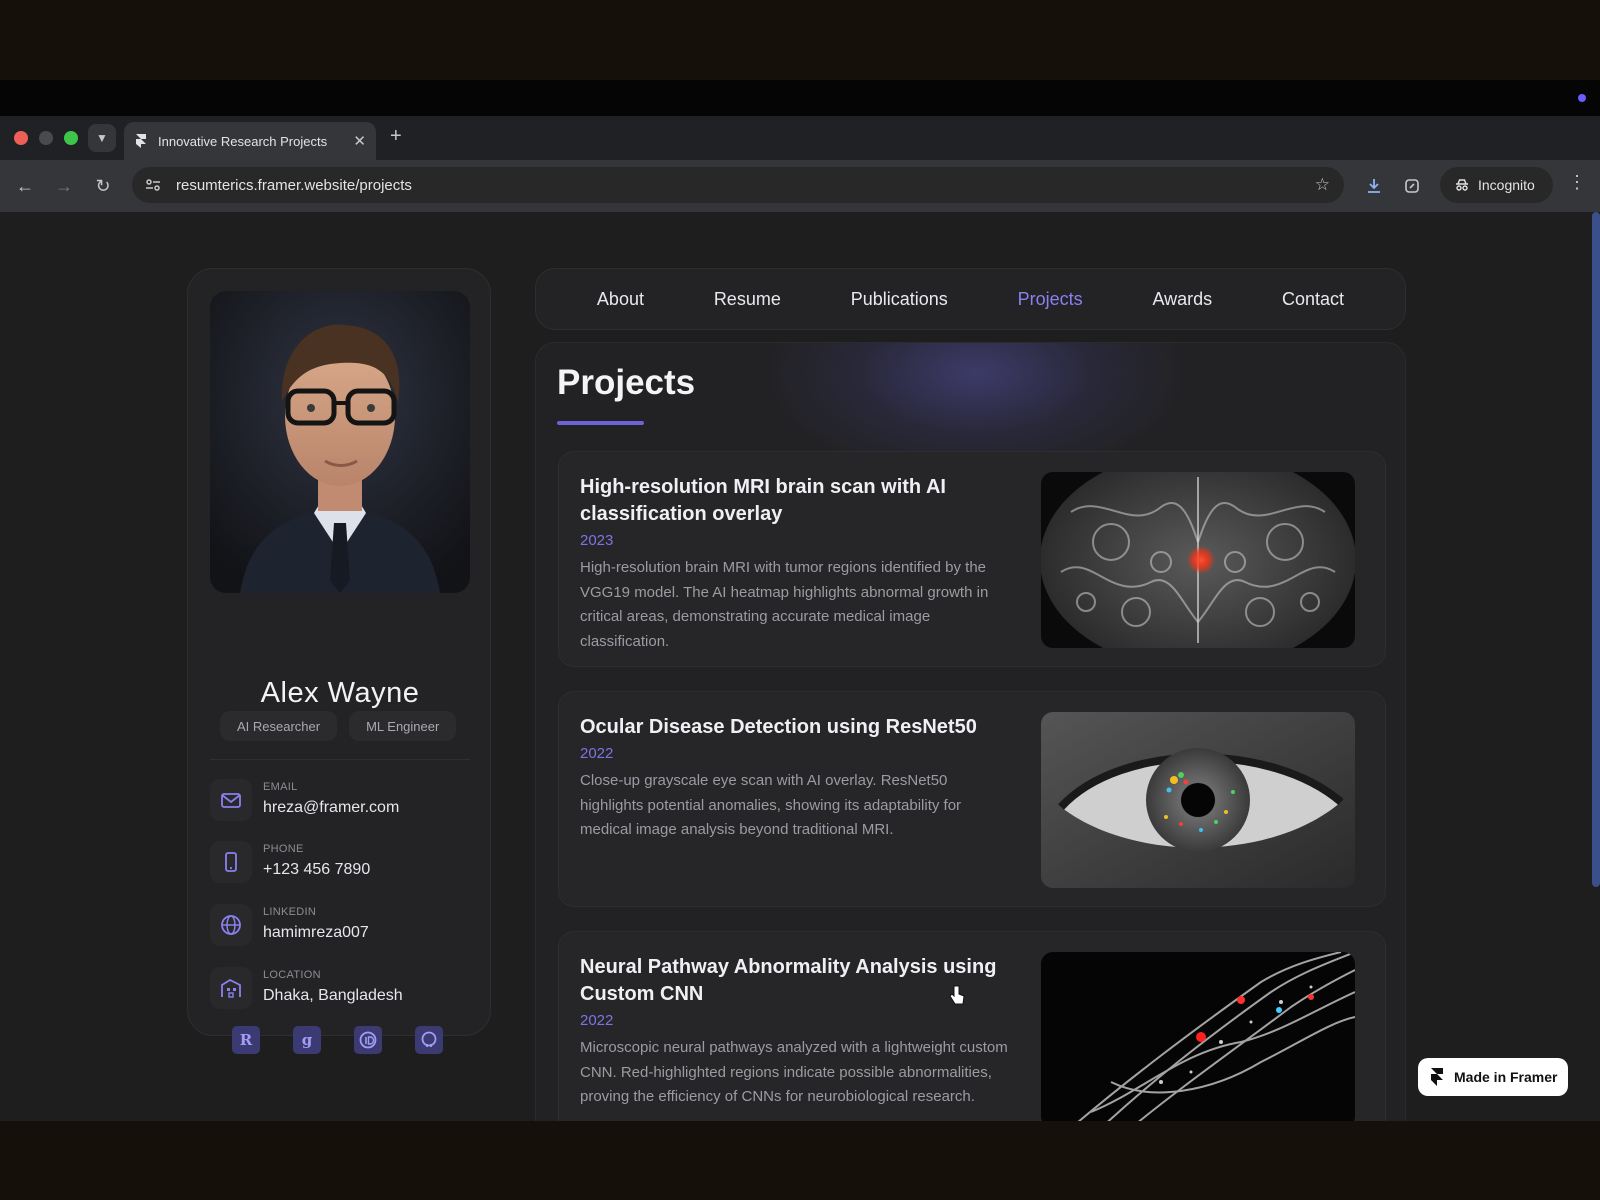 The height and width of the screenshot is (1200, 1600). Describe the element at coordinates (800, 98) in the screenshot. I see `menu-bar-strip` at that location.